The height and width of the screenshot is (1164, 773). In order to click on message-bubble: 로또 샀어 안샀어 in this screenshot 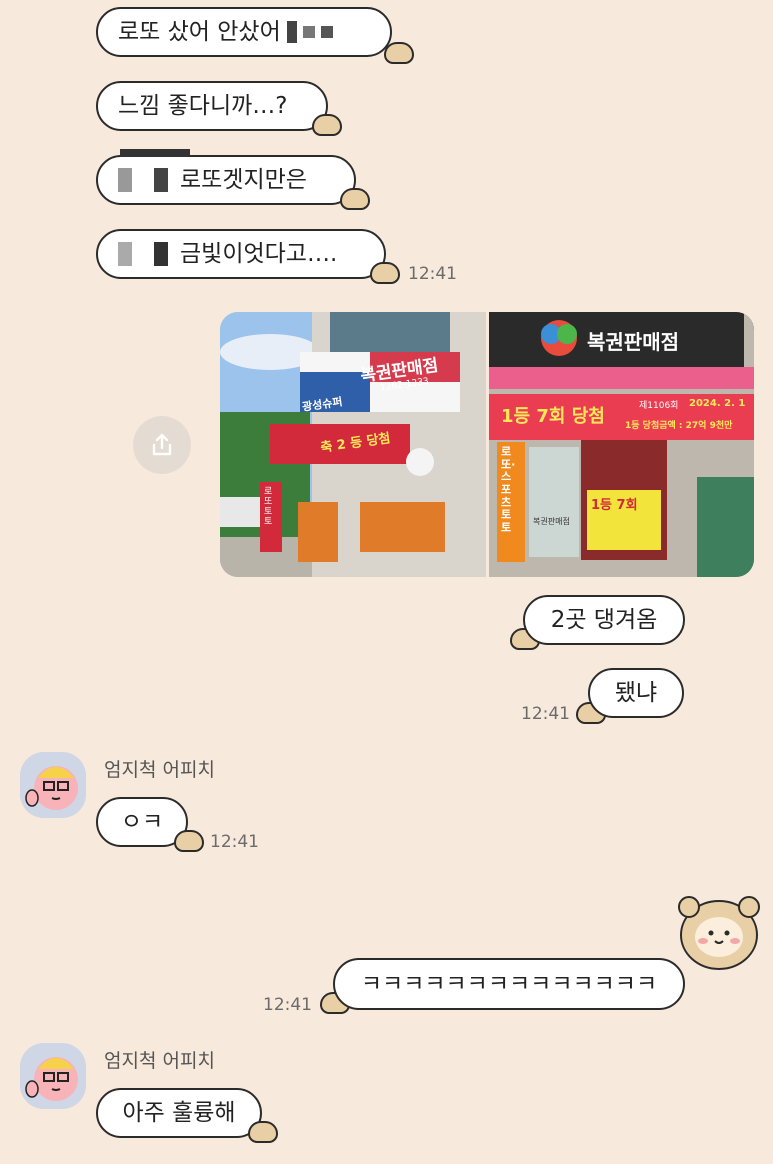, I will do `click(244, 32)`.